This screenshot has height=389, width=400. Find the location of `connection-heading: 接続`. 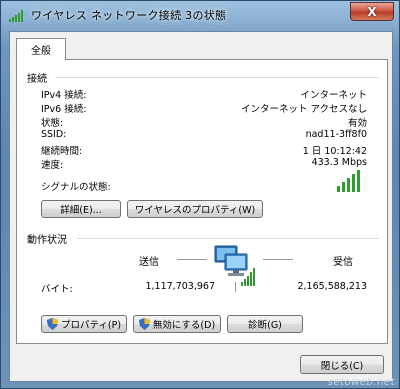

connection-heading: 接続 is located at coordinates (39, 77).